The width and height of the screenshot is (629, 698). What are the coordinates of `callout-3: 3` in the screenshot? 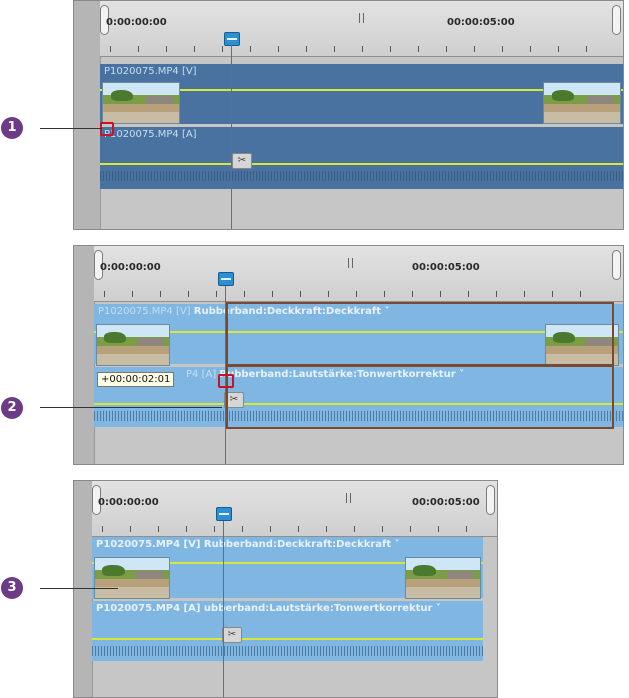 It's located at (12, 588).